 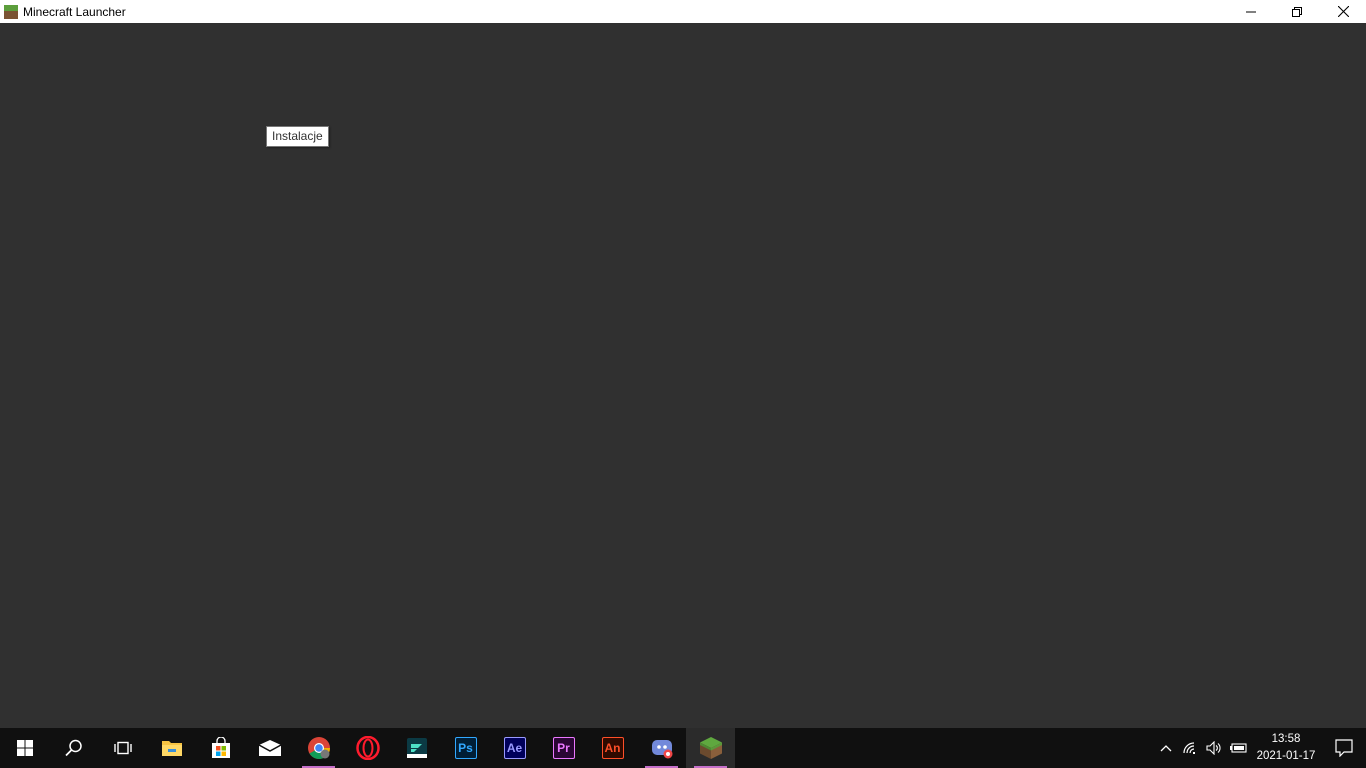 I want to click on search-button, so click(x=73, y=748).